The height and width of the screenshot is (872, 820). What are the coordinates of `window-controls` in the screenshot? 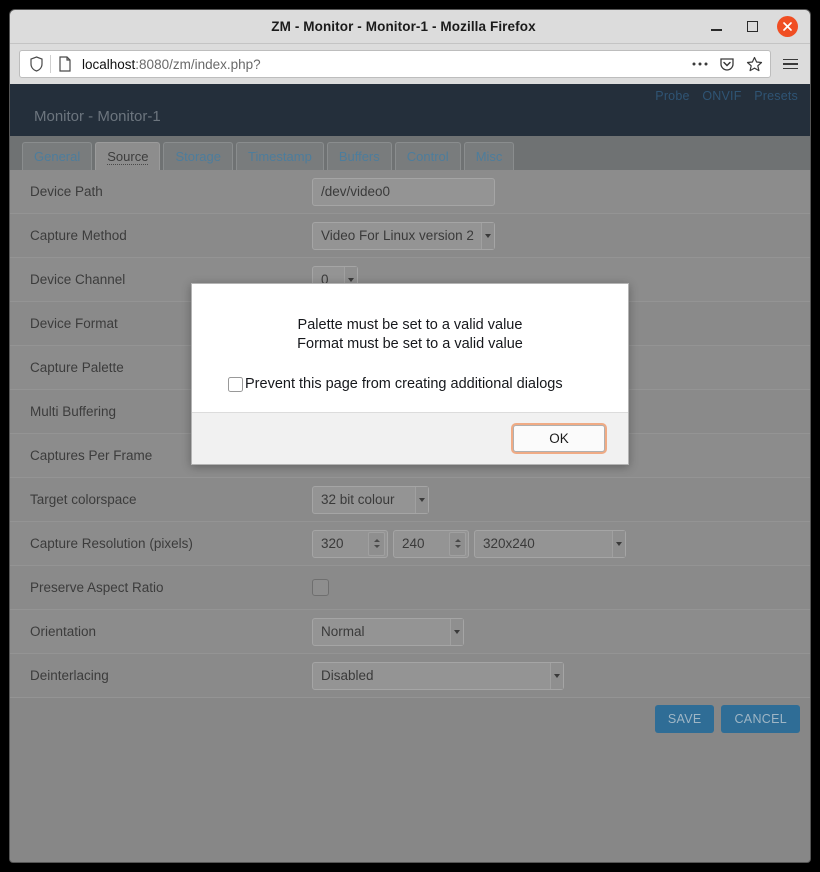 It's located at (757, 27).